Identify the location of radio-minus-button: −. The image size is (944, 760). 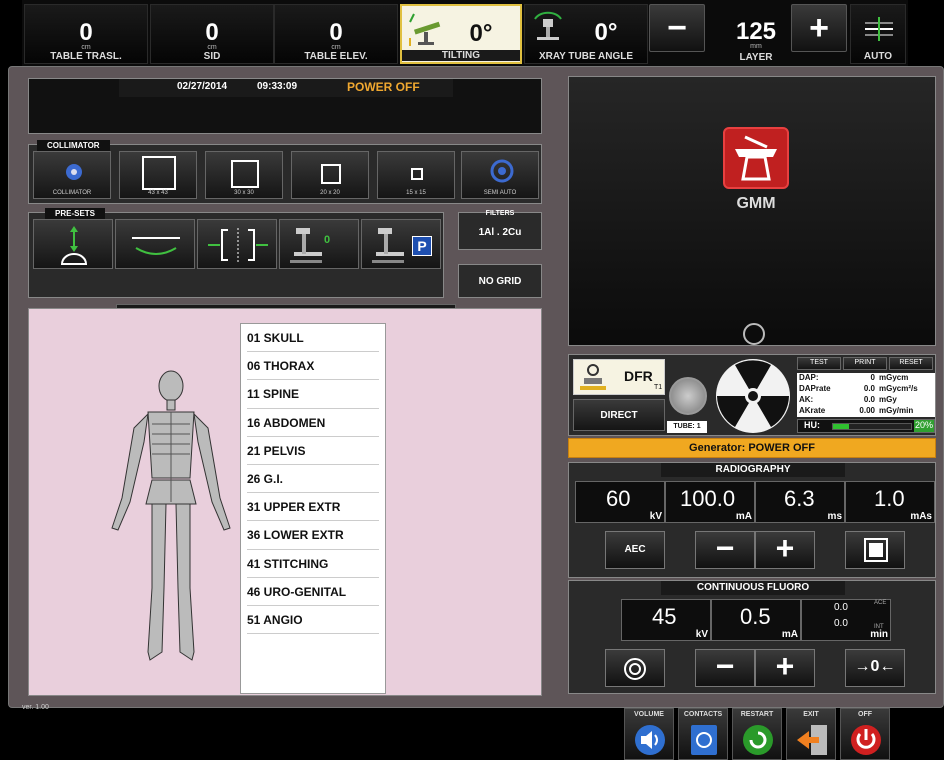
(725, 549).